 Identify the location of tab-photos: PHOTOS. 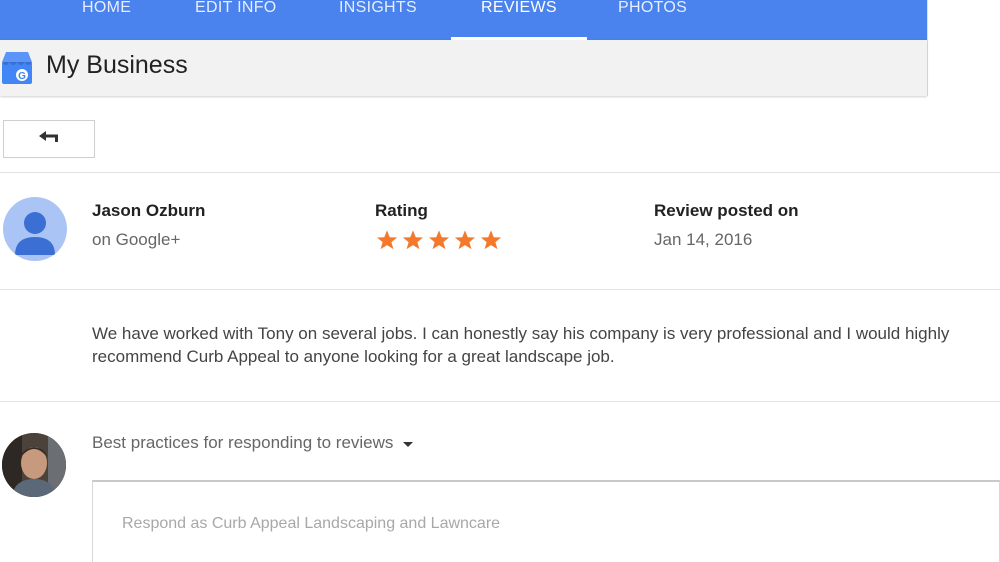
(653, 20).